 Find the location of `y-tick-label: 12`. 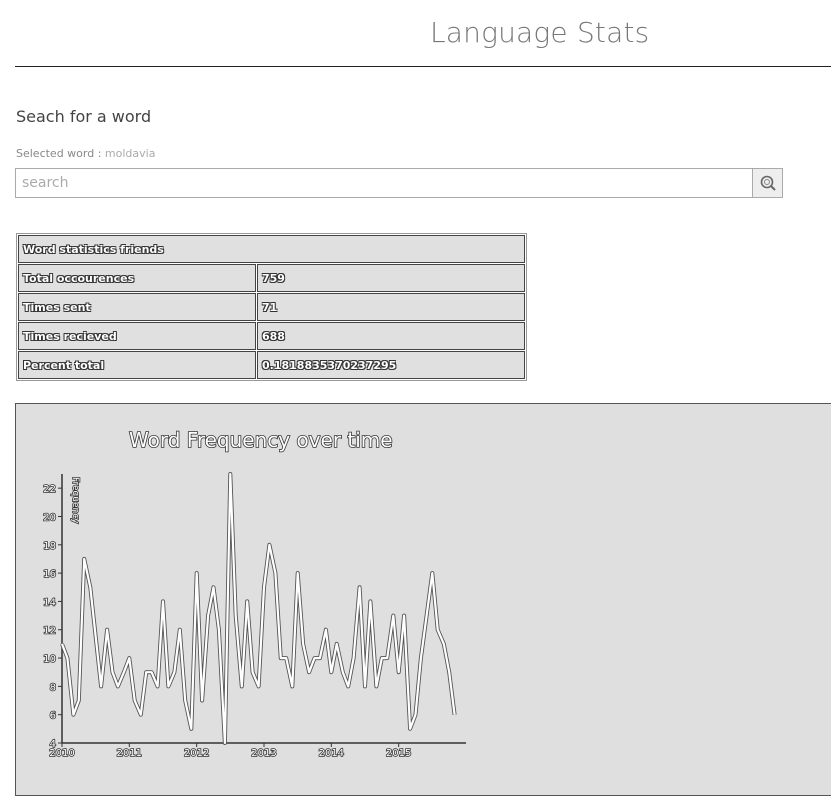

y-tick-label: 12 is located at coordinates (49, 631).